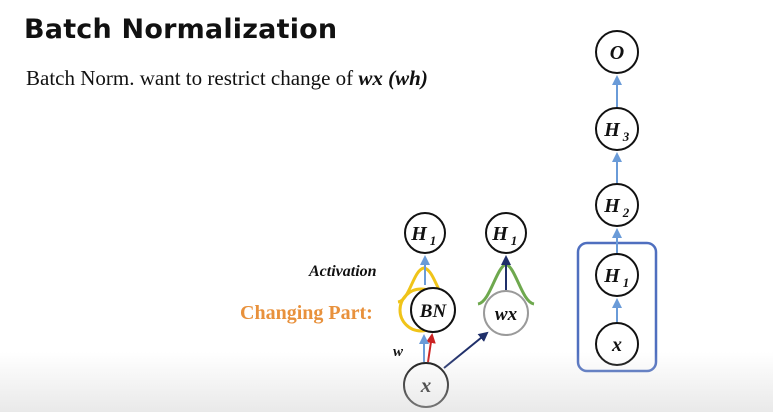 Image resolution: width=773 pixels, height=412 pixels. I want to click on middle-diagram: H 1 wx, so click(506, 274).